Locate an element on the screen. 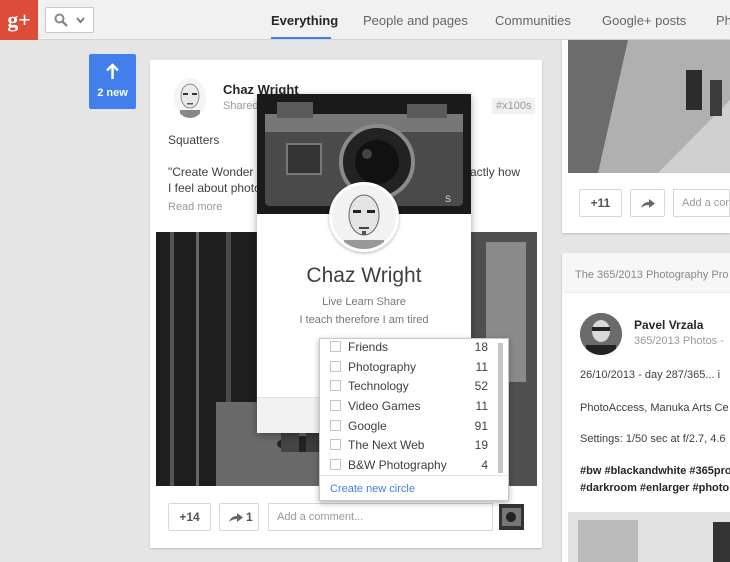  tab-communities: Communities is located at coordinates (533, 20).